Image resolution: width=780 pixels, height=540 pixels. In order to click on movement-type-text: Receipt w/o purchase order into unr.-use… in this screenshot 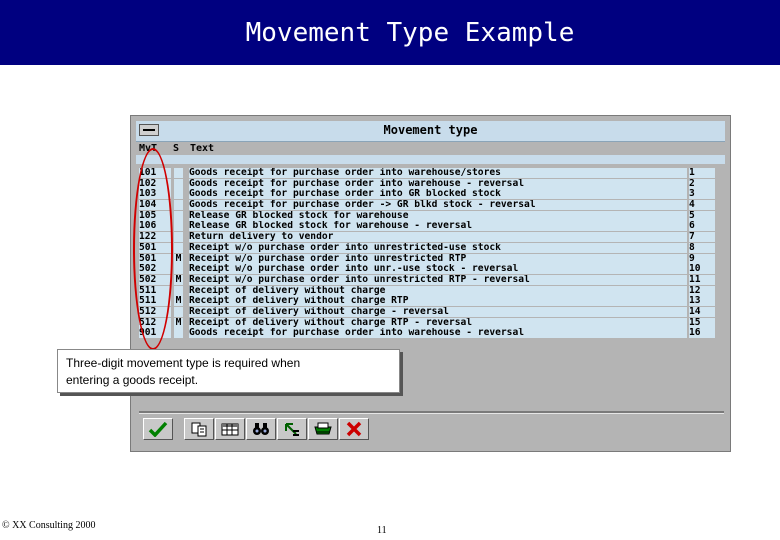, I will do `click(438, 269)`.